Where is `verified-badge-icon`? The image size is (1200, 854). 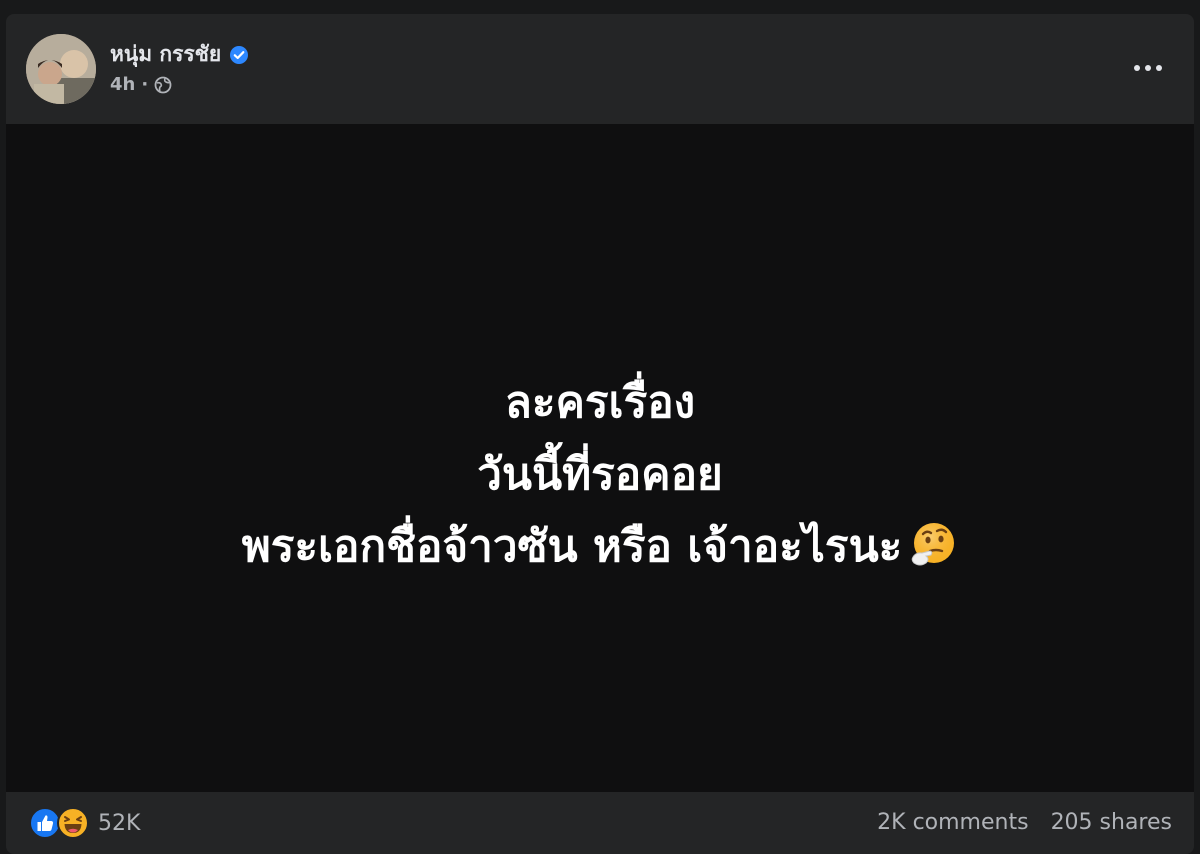 verified-badge-icon is located at coordinates (239, 55).